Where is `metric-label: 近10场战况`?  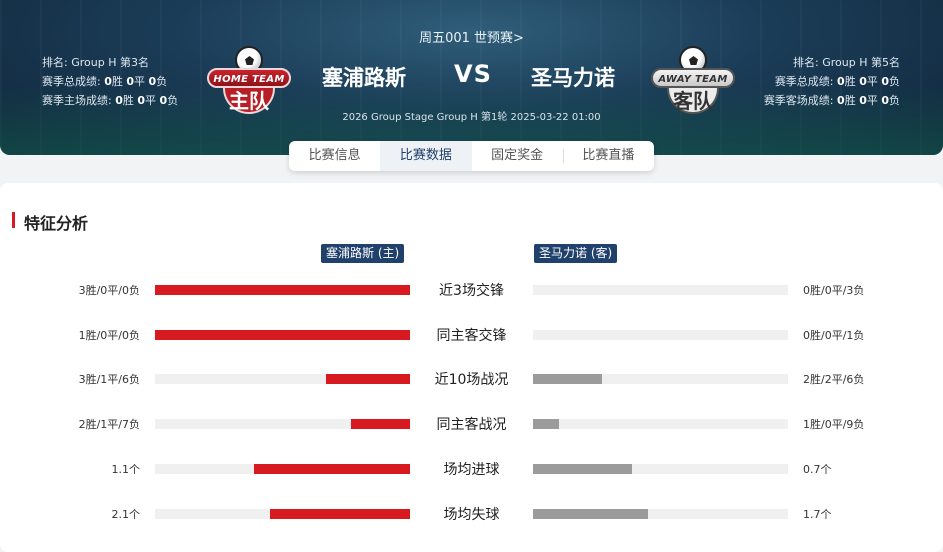 metric-label: 近10场战况 is located at coordinates (471, 380).